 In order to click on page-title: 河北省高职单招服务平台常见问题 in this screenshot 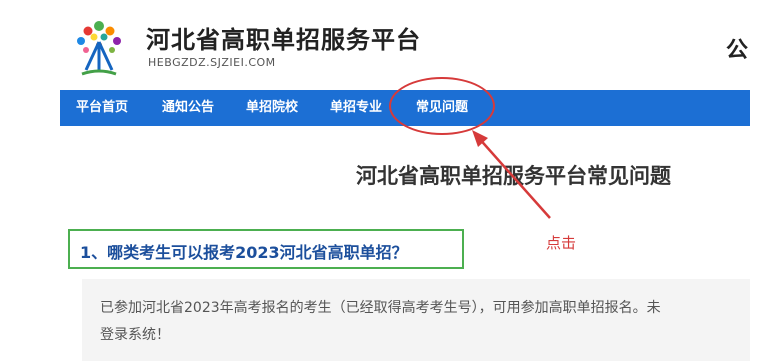, I will do `click(513, 176)`.